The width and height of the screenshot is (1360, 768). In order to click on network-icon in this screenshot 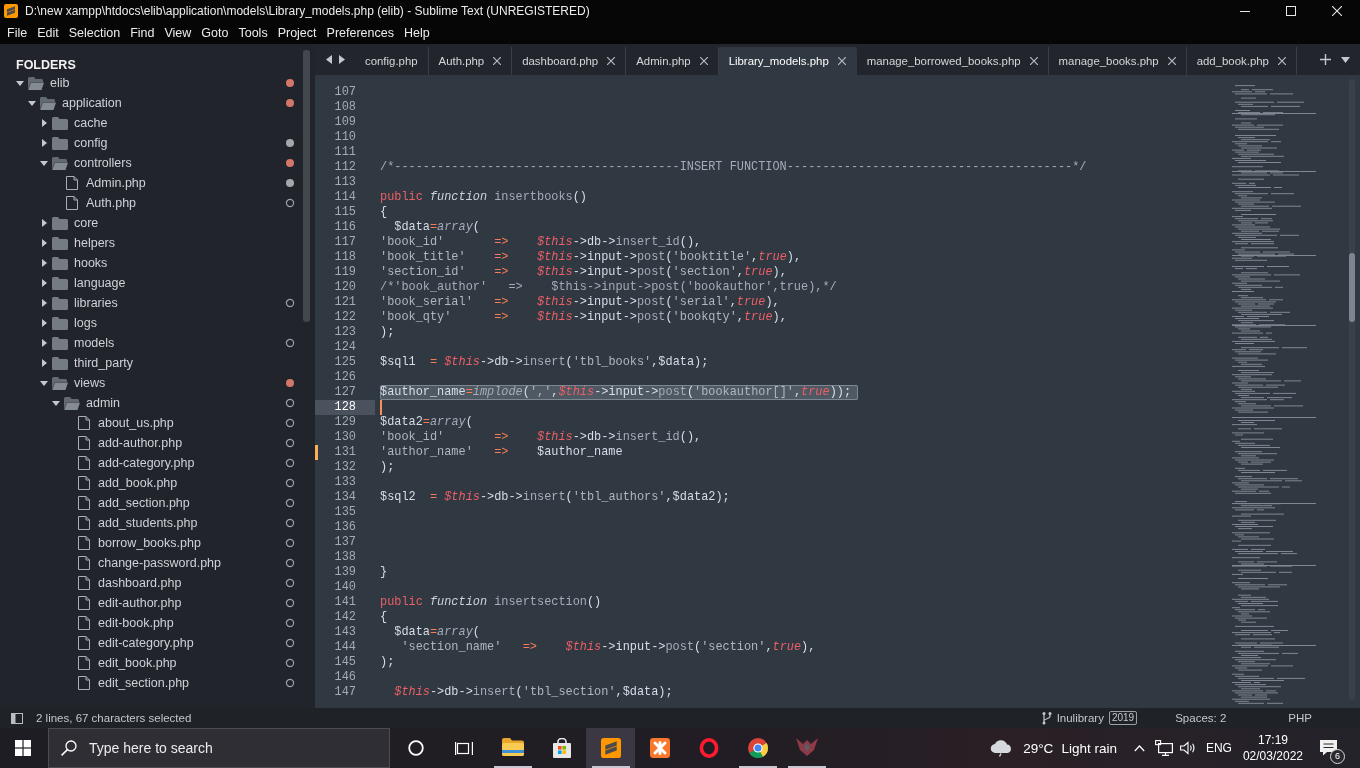, I will do `click(1163, 748)`.